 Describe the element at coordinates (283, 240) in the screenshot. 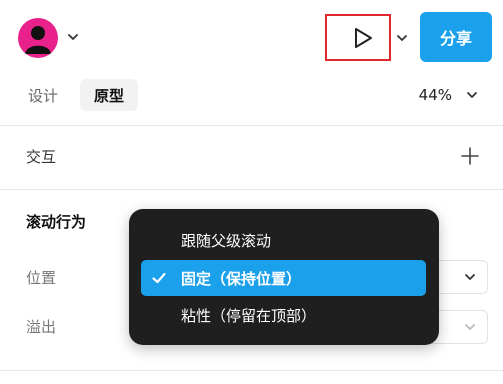

I see `menu-item-follow-parent: 跟随父级滚动` at that location.